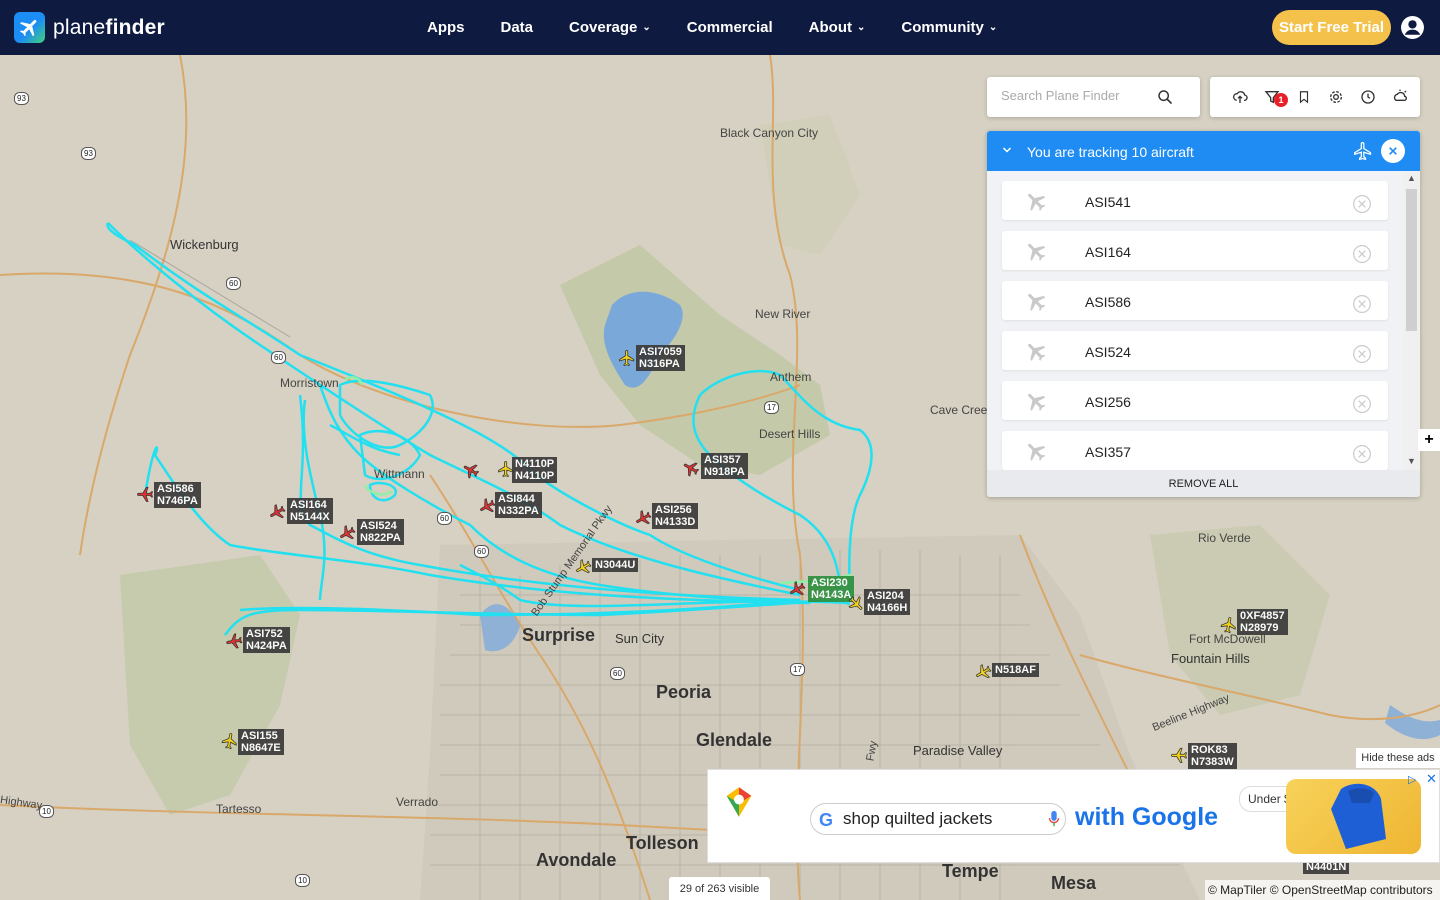 Image resolution: width=1440 pixels, height=900 pixels. What do you see at coordinates (797, 669) in the screenshot?
I see `highway-shield: 17` at bounding box center [797, 669].